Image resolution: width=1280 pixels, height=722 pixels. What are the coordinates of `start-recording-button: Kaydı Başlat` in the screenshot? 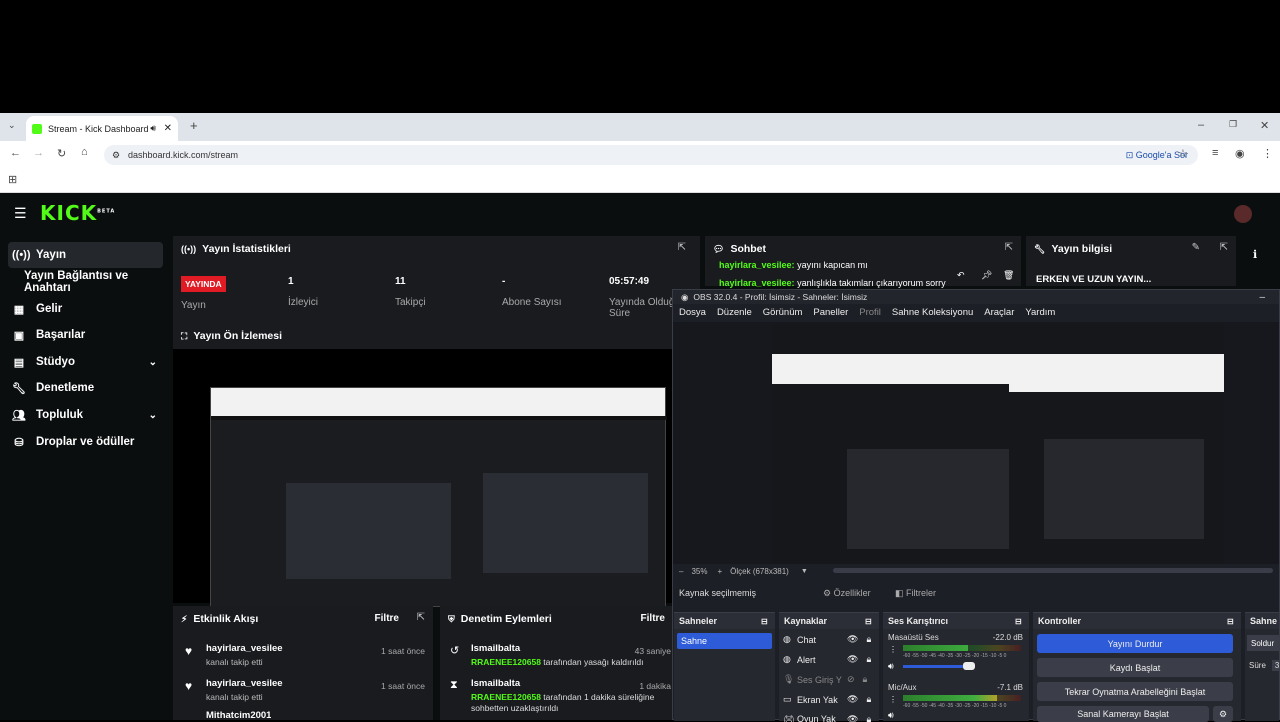 It's located at (1135, 667).